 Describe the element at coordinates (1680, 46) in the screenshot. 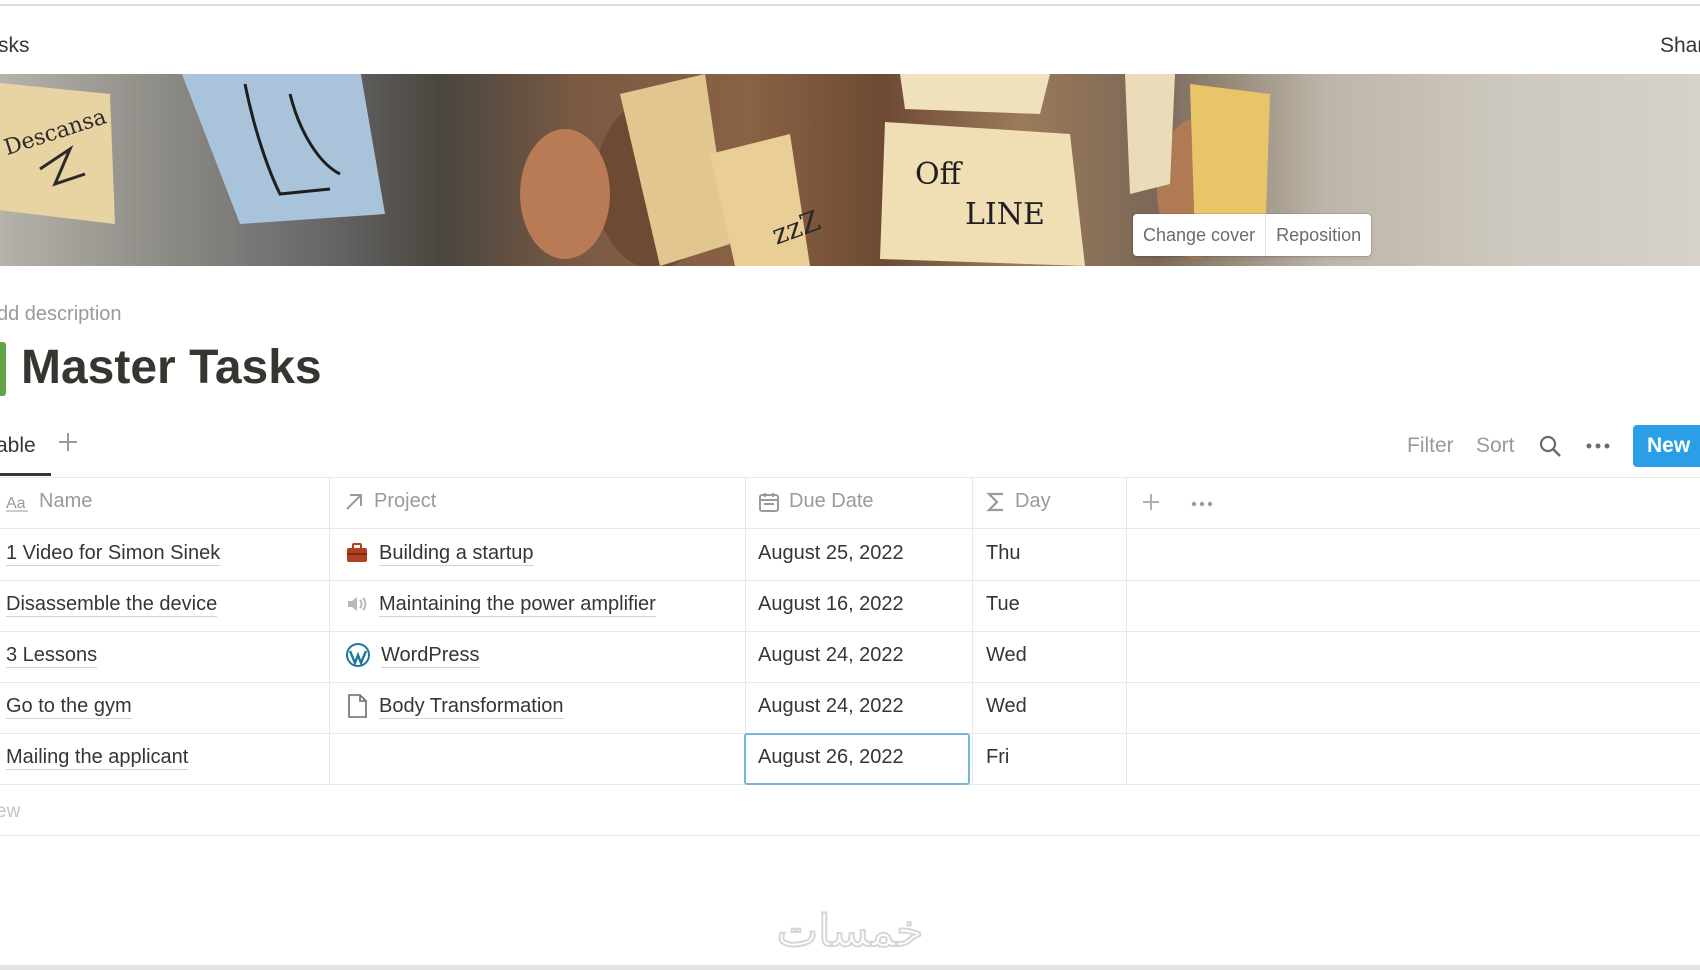

I see `share-button: Shar` at that location.